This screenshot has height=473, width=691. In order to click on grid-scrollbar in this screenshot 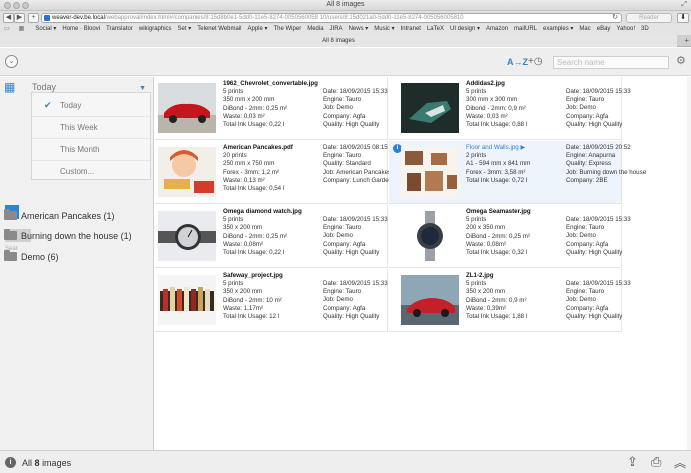, I will do `click(689, 263)`.